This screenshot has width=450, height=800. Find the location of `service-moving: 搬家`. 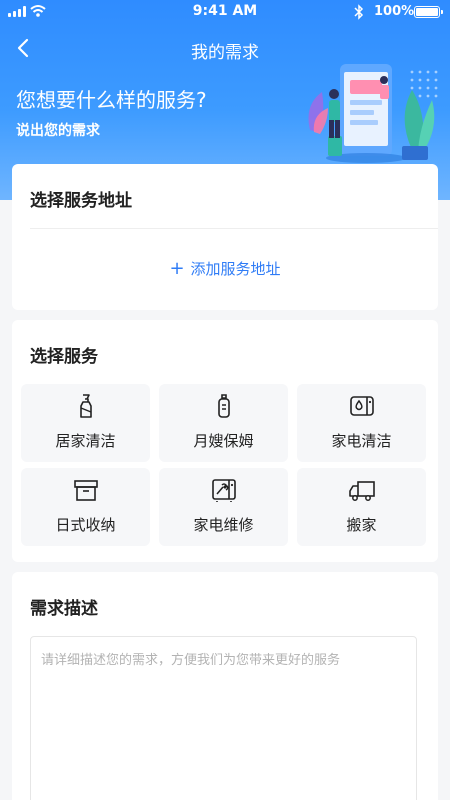

service-moving: 搬家 is located at coordinates (361, 507).